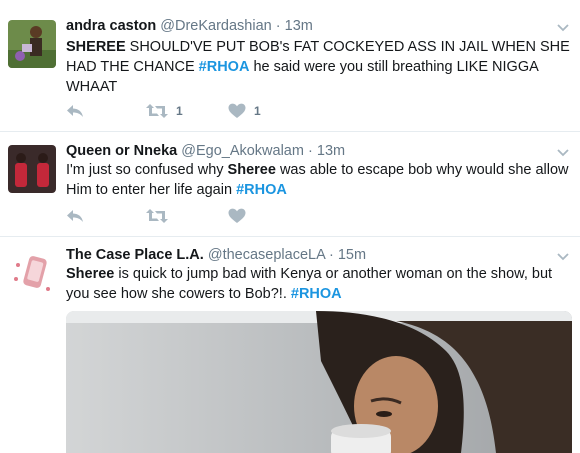 Image resolution: width=580 pixels, height=453 pixels. What do you see at coordinates (111, 26) in the screenshot?
I see `display-name: andra caston` at bounding box center [111, 26].